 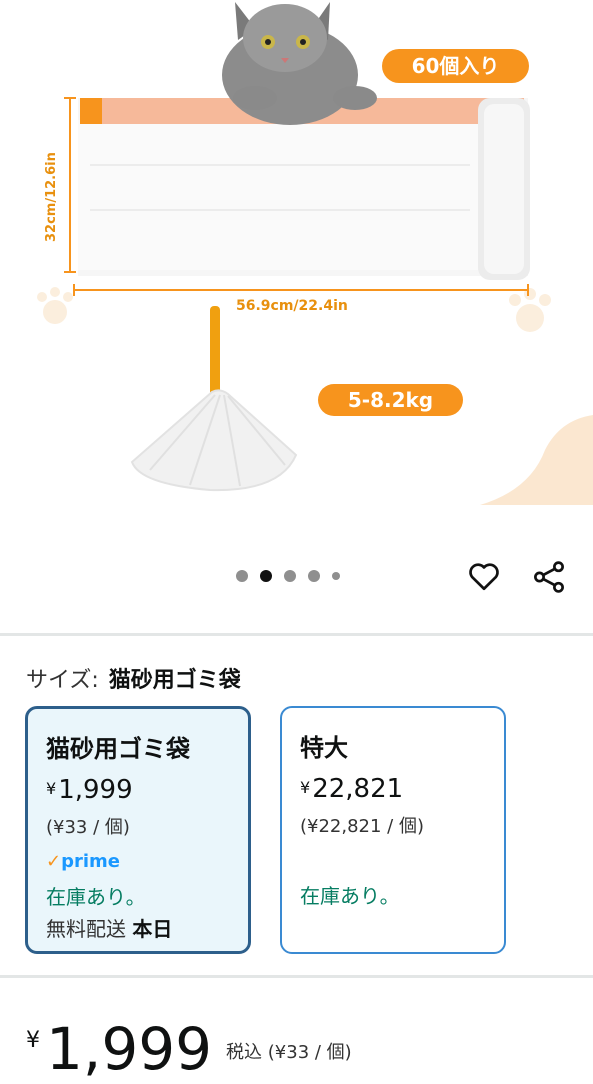 What do you see at coordinates (95, 790) in the screenshot?
I see `option-price-value: 1,999` at bounding box center [95, 790].